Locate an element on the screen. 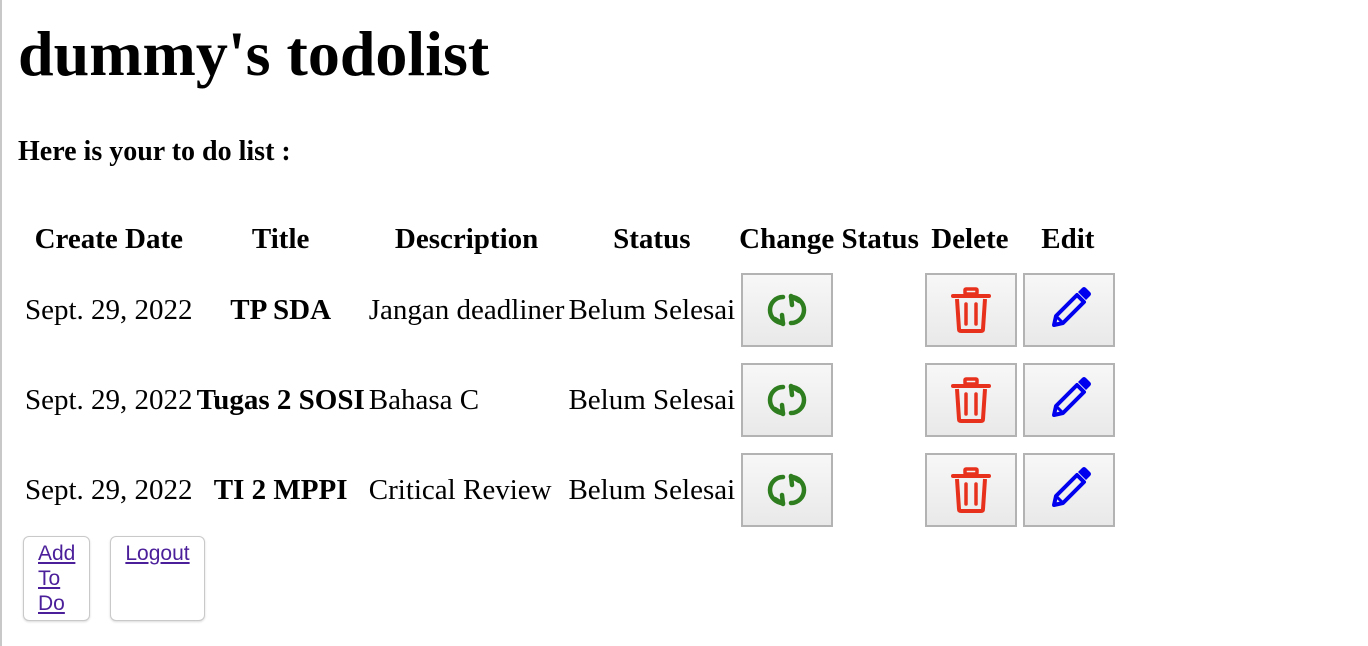 This screenshot has height=646, width=1368. header-status: Status is located at coordinates (652, 238).